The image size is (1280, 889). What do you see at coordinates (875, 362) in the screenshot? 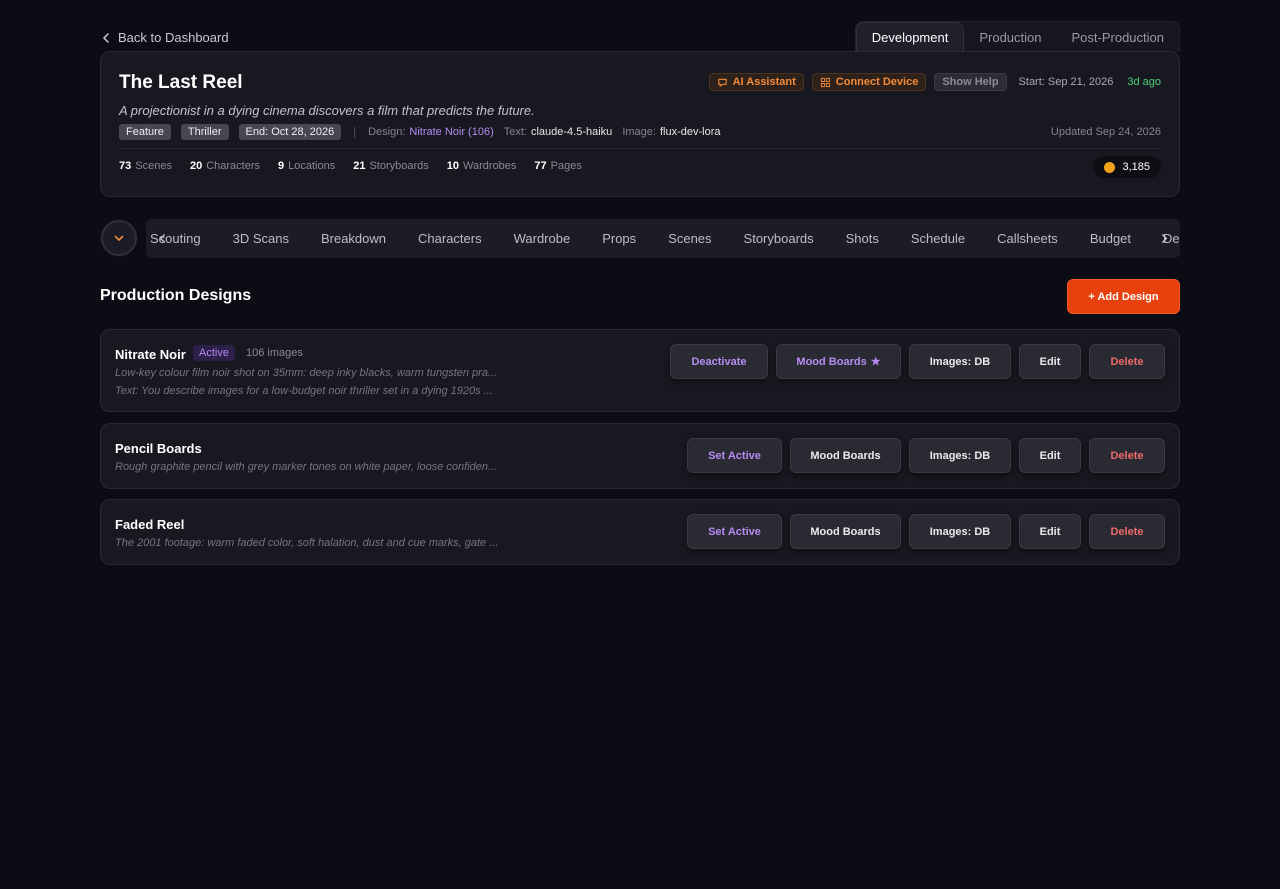
I see `star-icon: ★` at bounding box center [875, 362].